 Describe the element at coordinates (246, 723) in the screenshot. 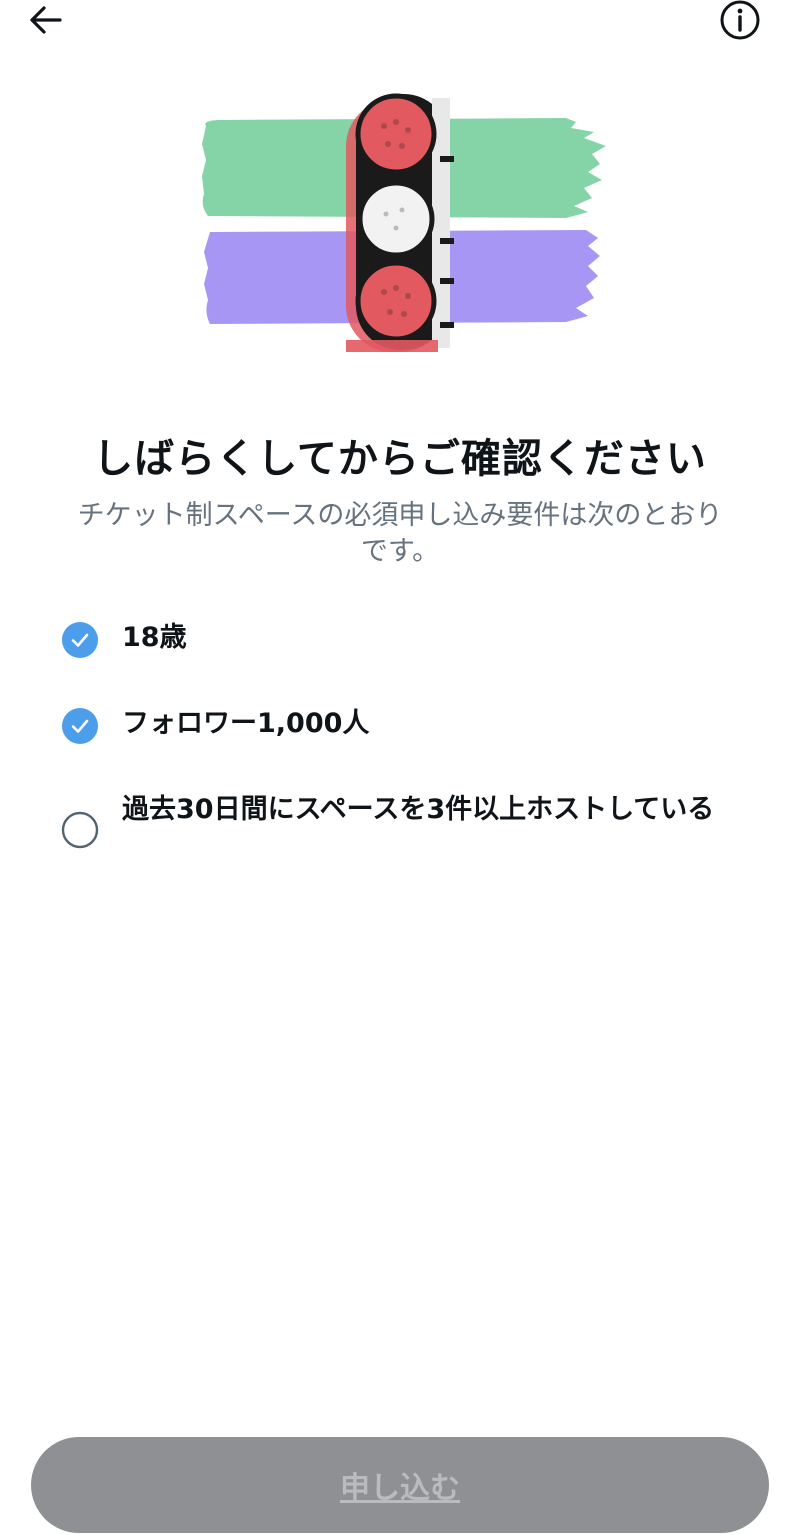

I see `requirement-label: フォロワー1,000人` at that location.